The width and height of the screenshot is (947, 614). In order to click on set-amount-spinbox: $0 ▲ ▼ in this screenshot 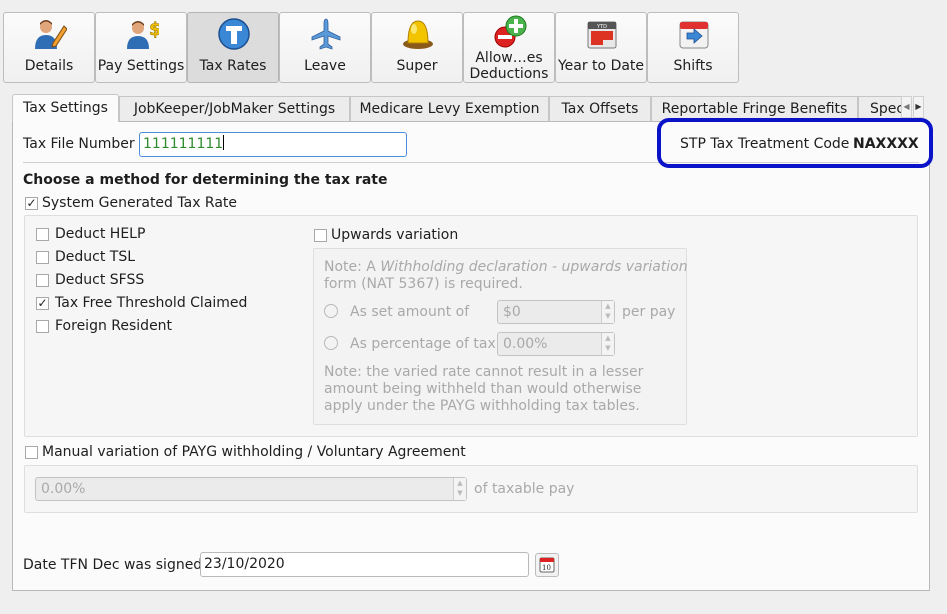, I will do `click(556, 312)`.